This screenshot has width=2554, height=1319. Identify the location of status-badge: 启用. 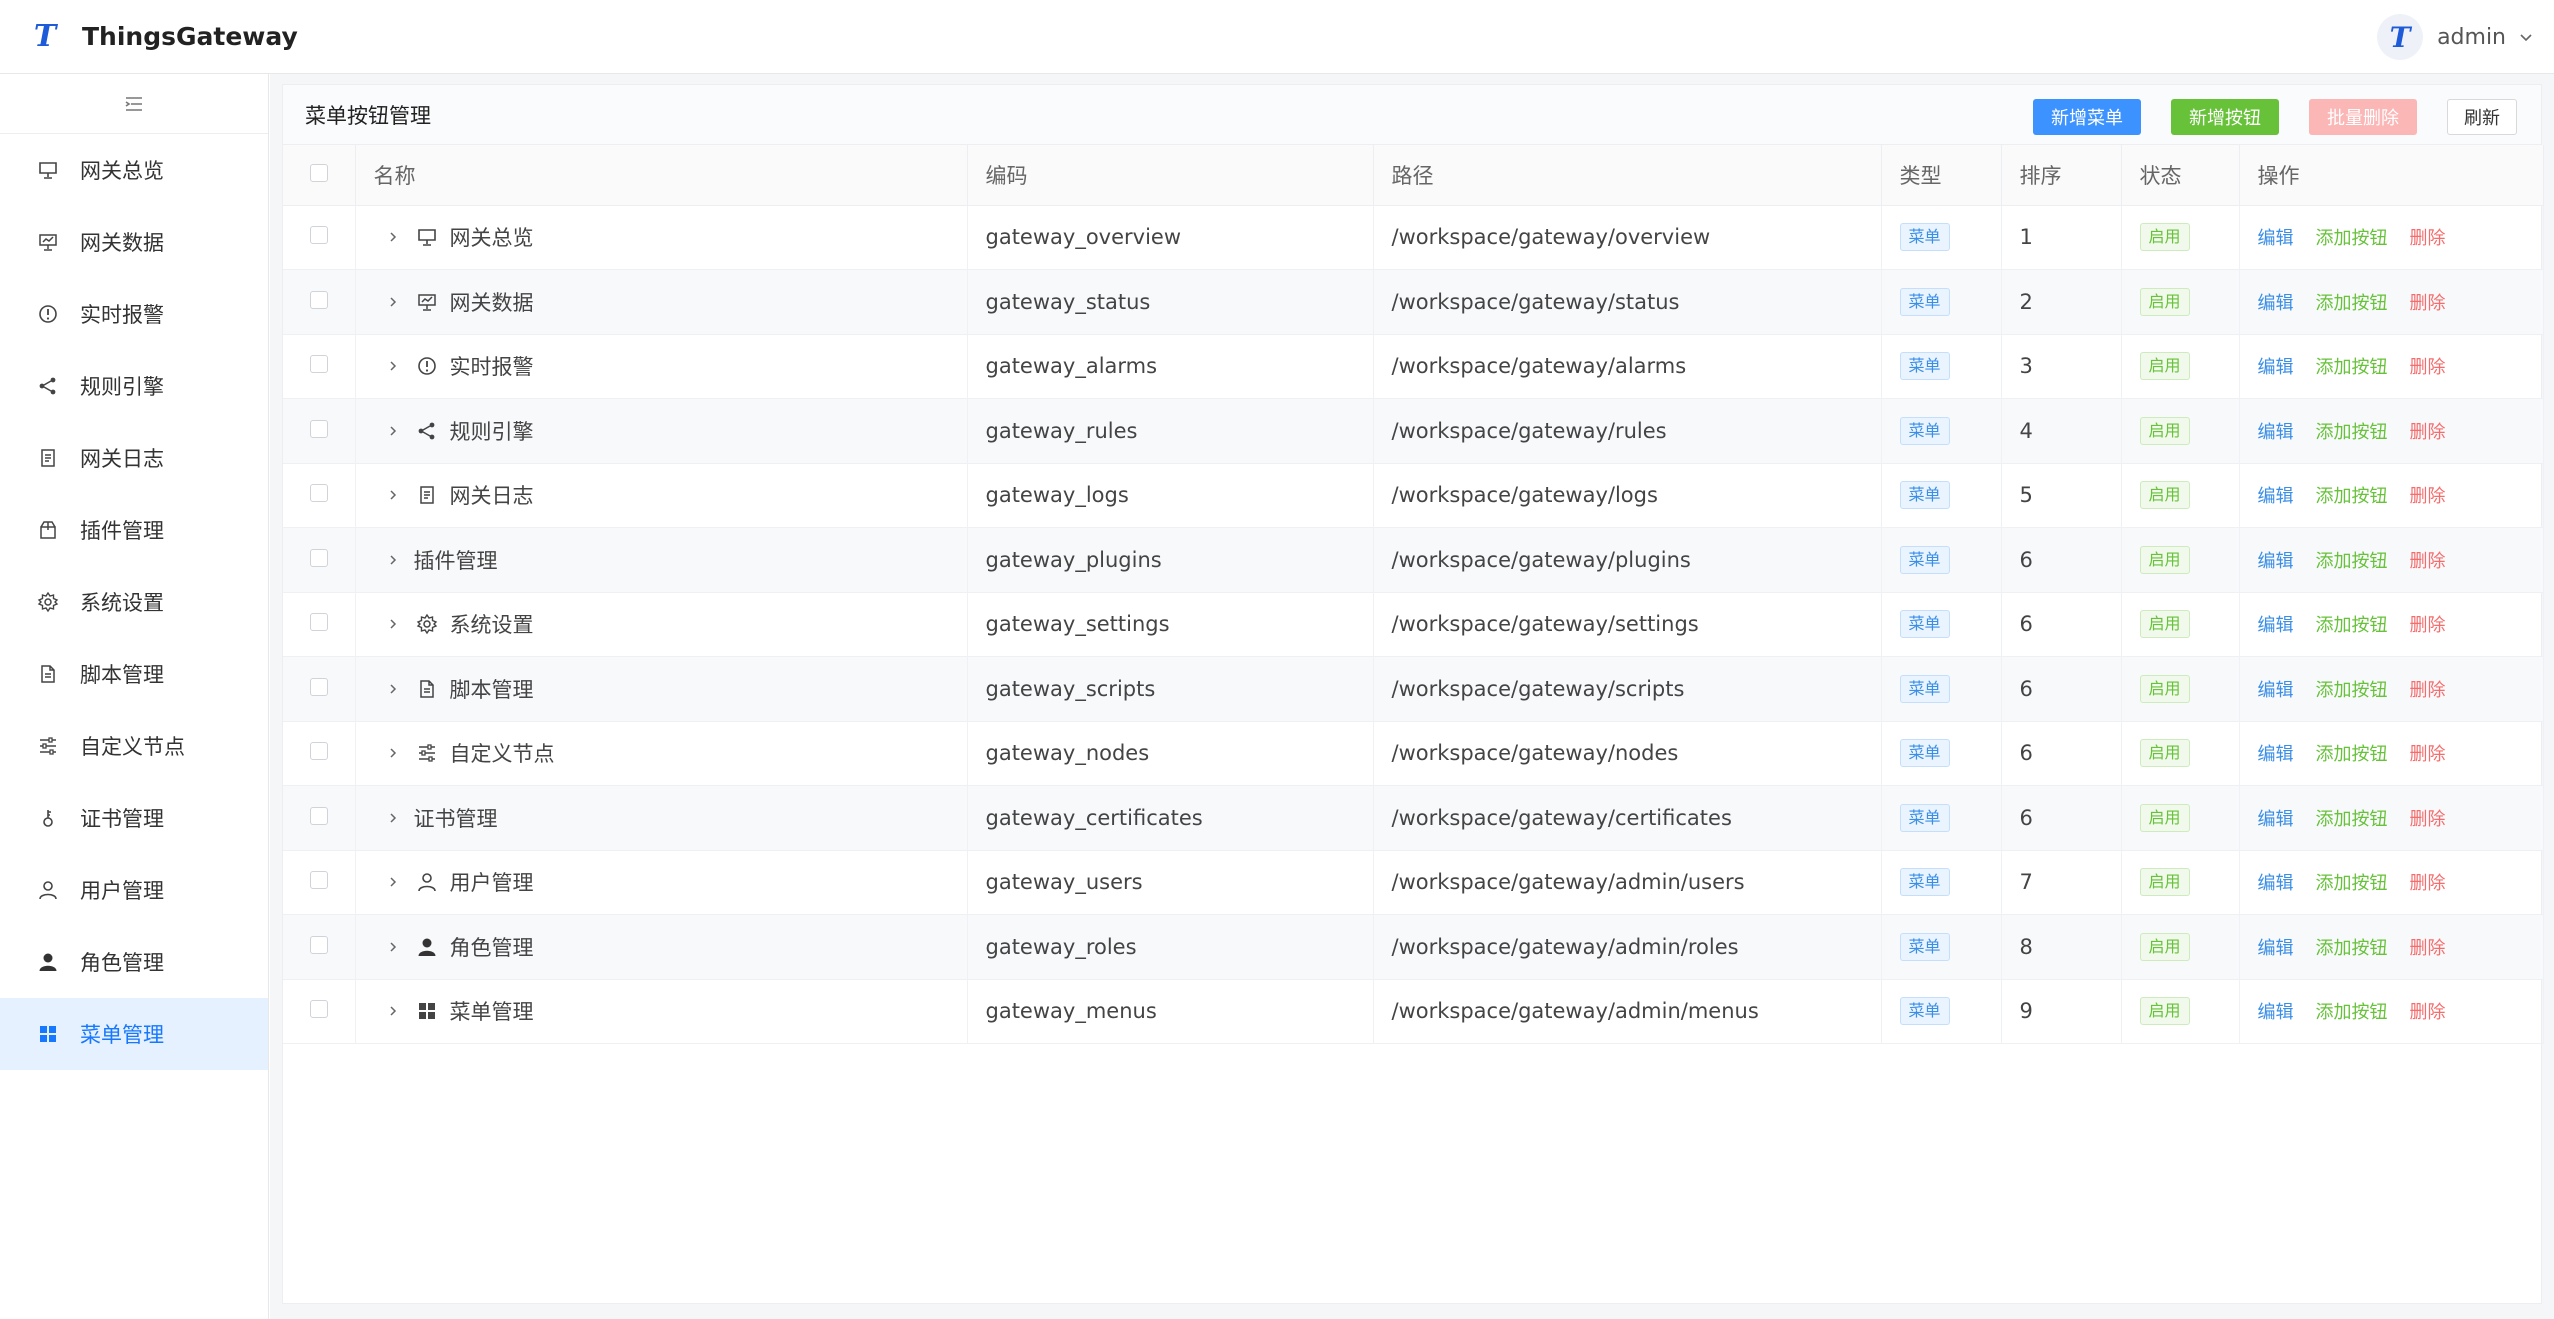
(2164, 495).